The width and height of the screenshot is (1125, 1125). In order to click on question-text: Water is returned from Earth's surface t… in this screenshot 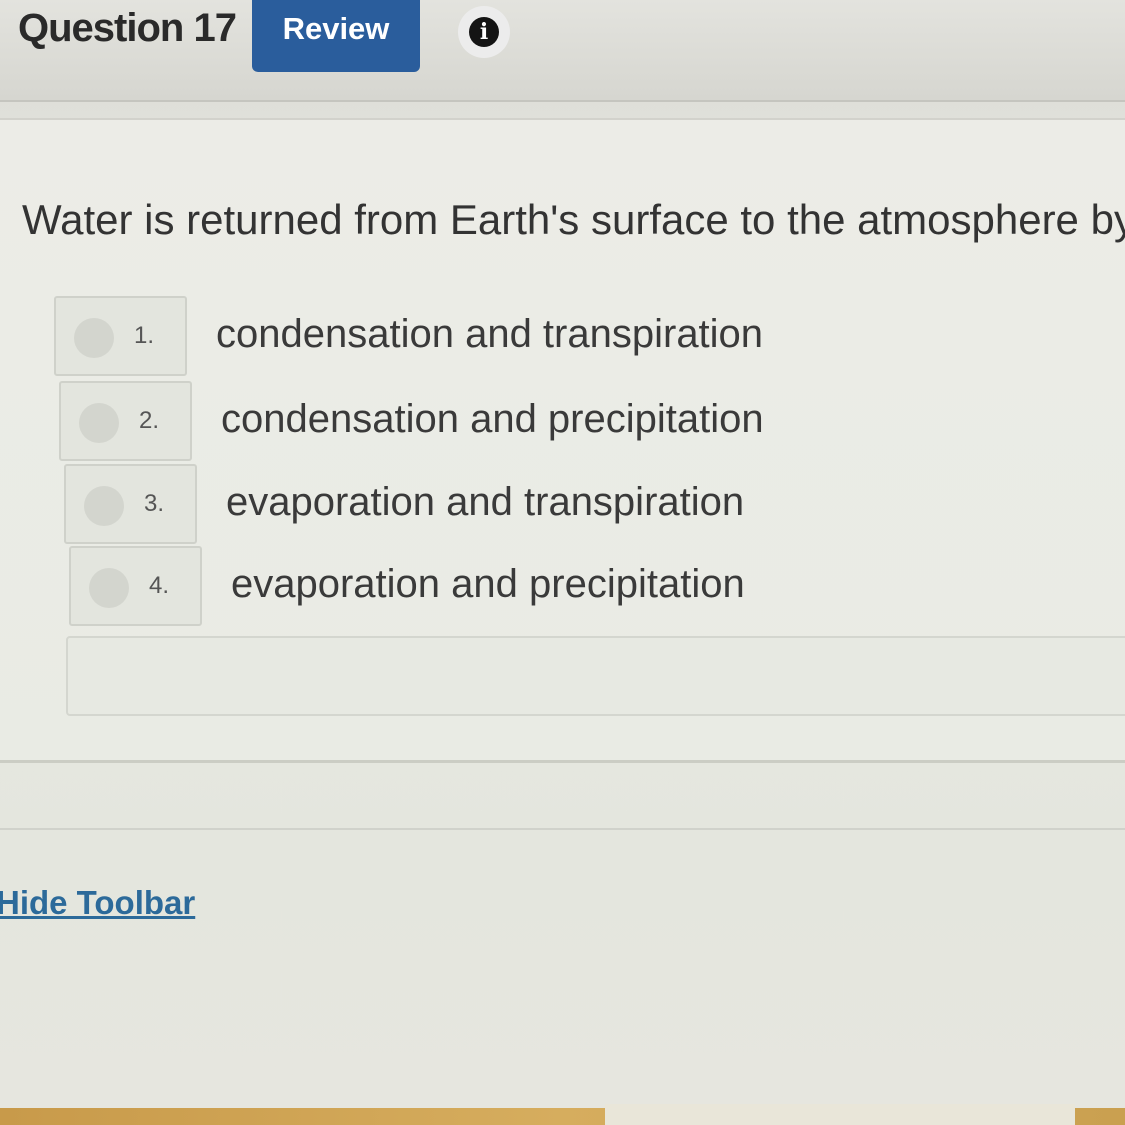, I will do `click(573, 219)`.